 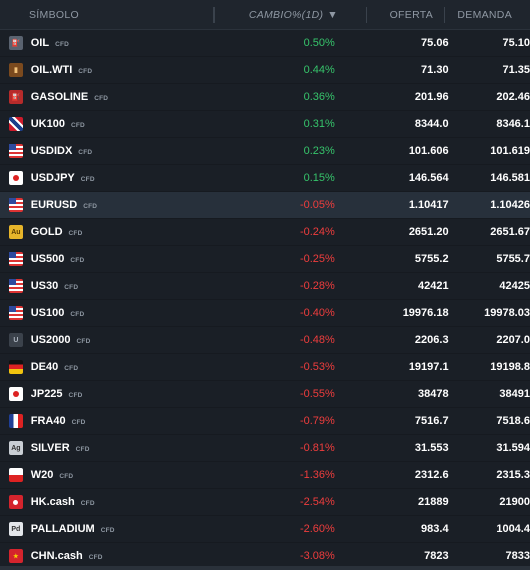 What do you see at coordinates (487, 15) in the screenshot?
I see `column-header-ask: DEMANDA` at bounding box center [487, 15].